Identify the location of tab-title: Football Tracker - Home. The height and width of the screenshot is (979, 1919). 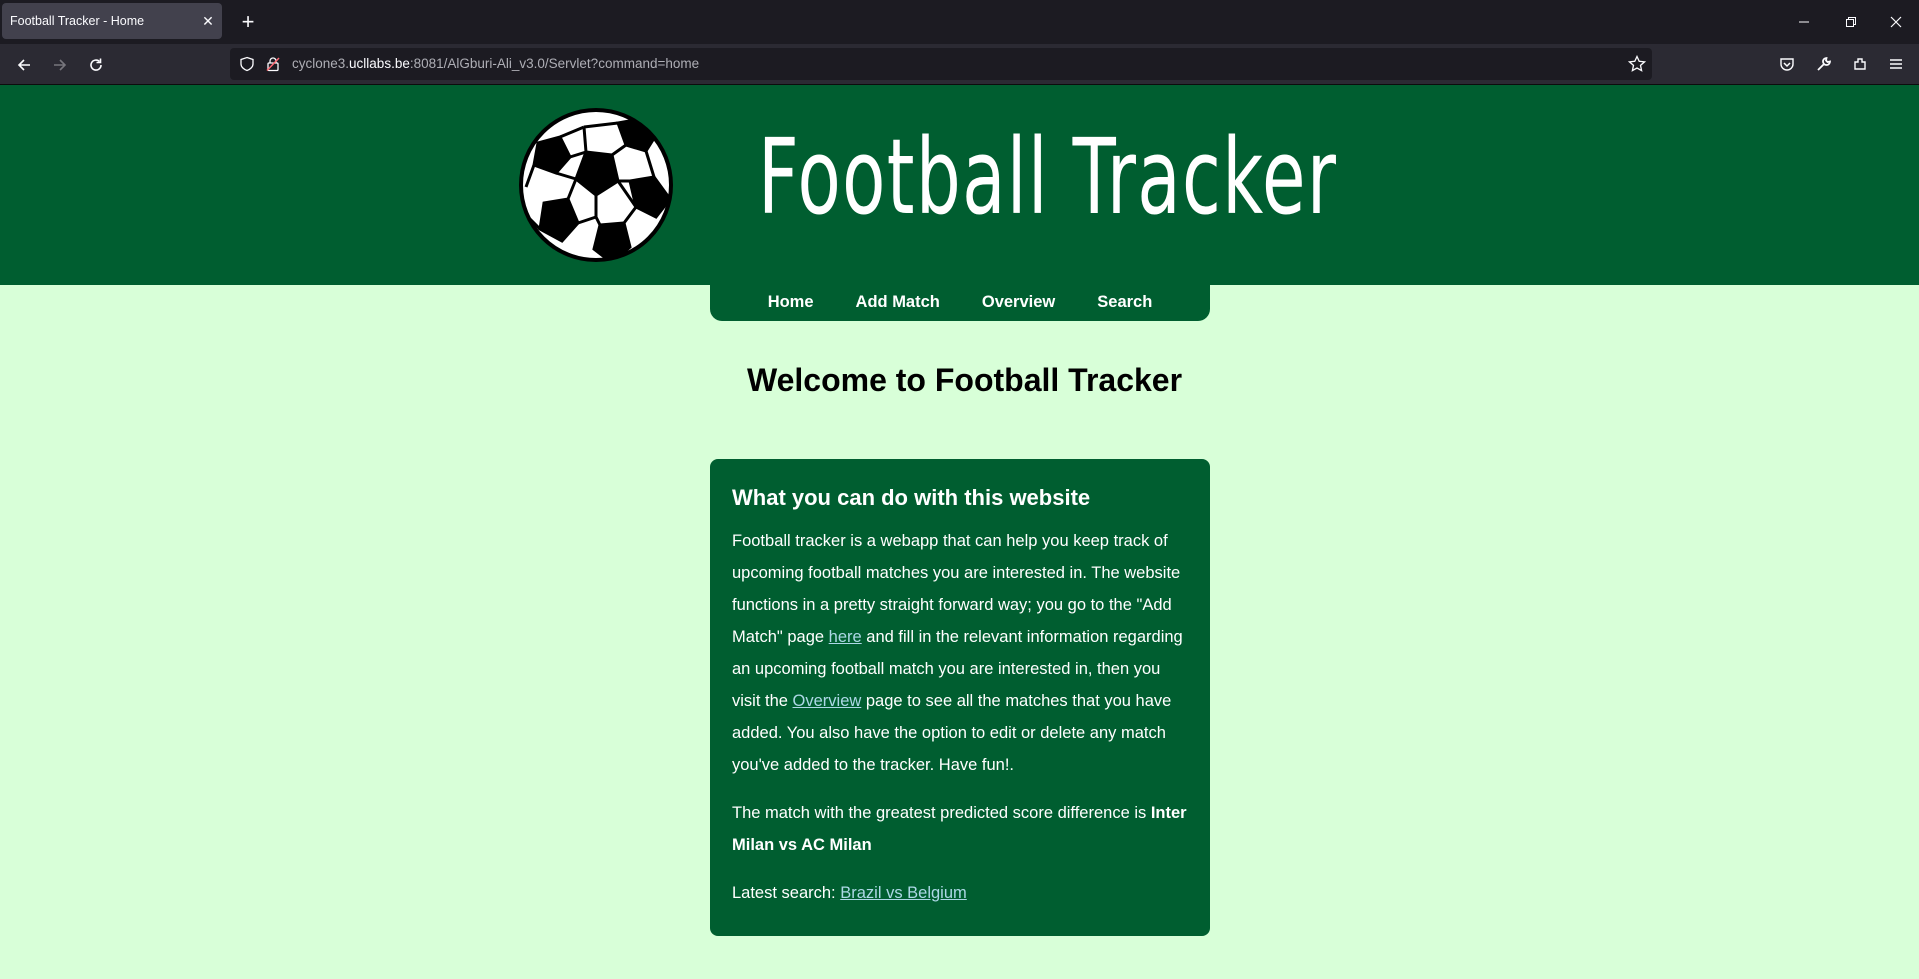
(77, 21).